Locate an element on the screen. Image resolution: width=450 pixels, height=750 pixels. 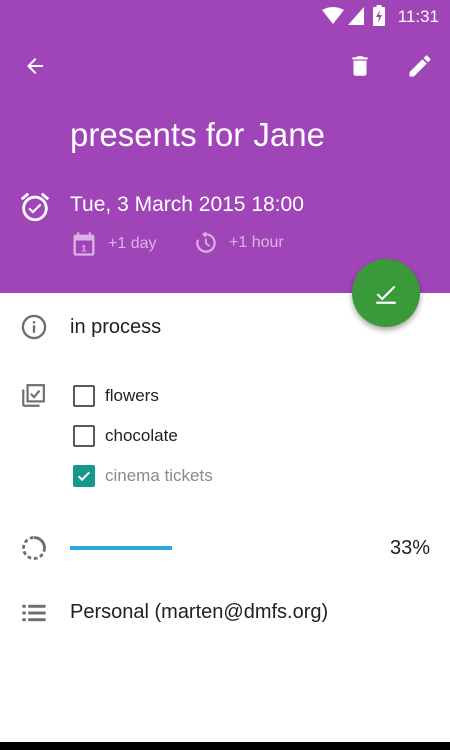
checklist-item-cinema-tickets: cinema tickets is located at coordinates (143, 476).